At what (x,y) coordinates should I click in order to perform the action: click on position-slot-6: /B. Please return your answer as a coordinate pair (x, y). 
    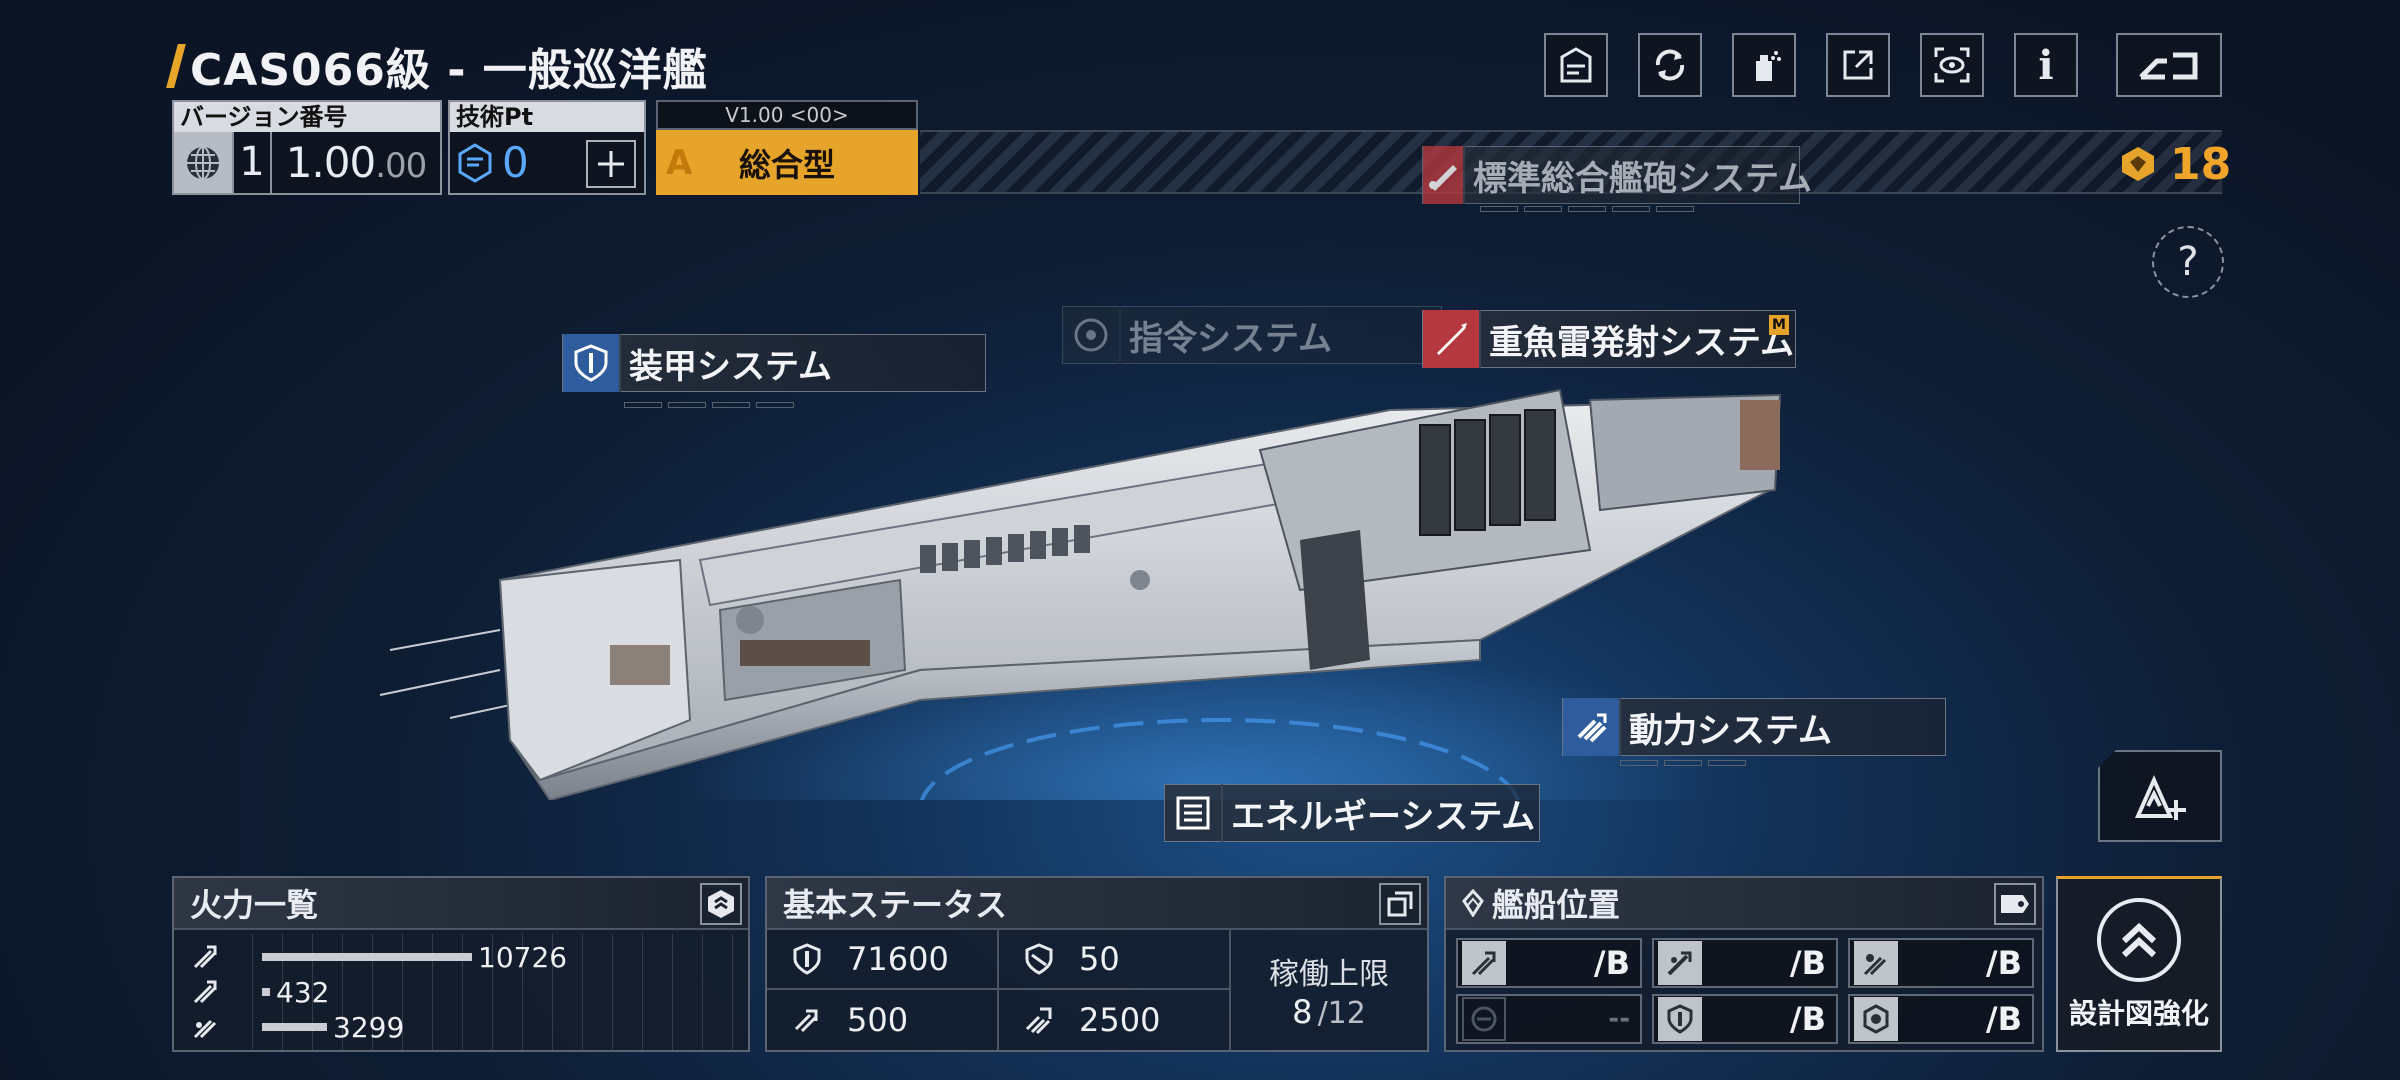
    Looking at the image, I should click on (1941, 1019).